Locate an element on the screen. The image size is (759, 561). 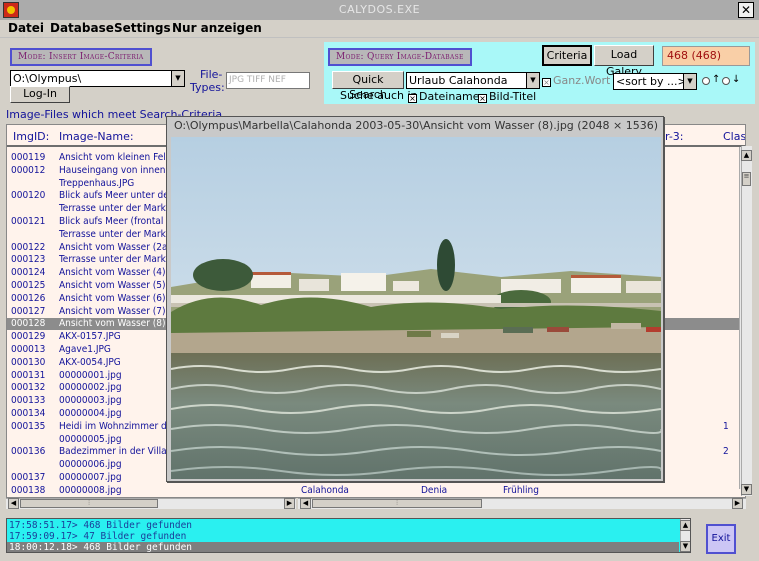
log-line-selected: 18:00:12.18> 468 Bilder gefunden is located at coordinates (343, 547).